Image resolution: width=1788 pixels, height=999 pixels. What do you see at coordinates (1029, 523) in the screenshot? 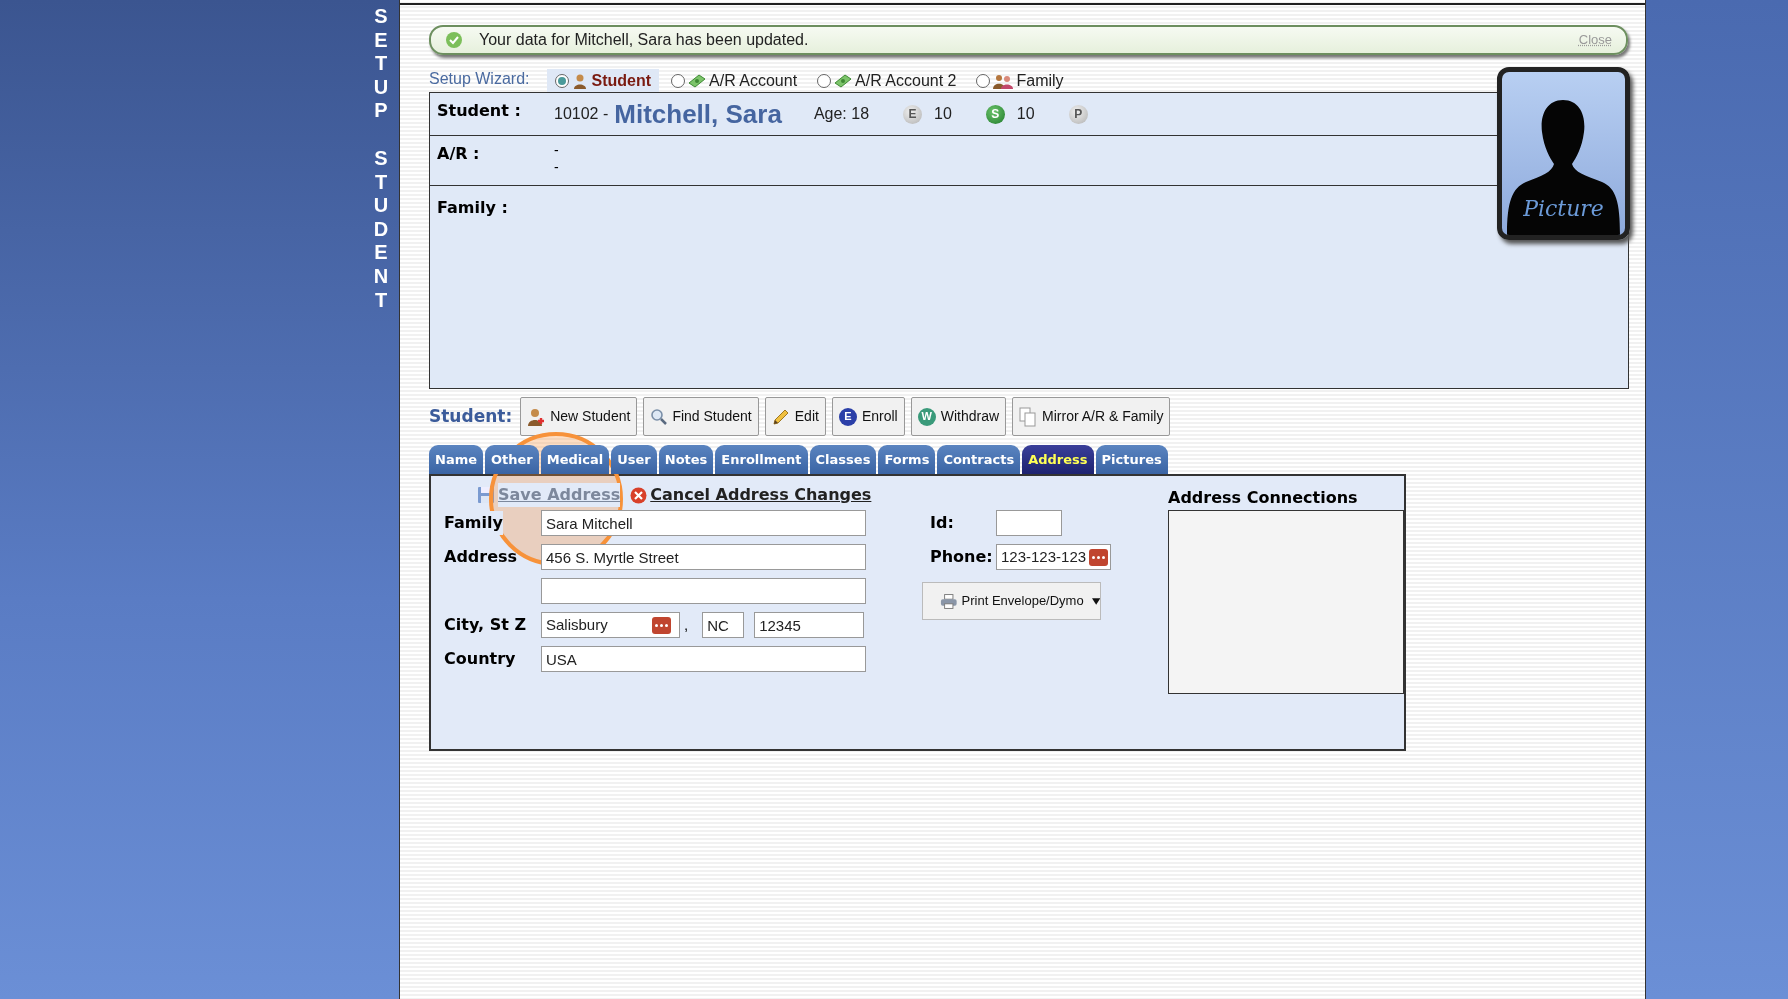
I see `id-field` at bounding box center [1029, 523].